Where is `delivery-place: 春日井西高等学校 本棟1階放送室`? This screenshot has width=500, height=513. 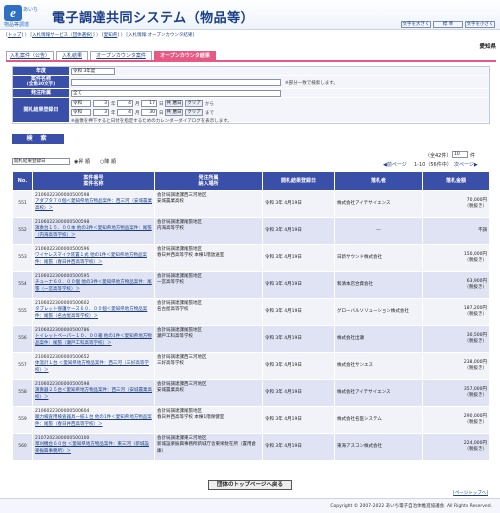
delivery-place: 春日井西高等学校 本棟1階放送室 is located at coordinates (191, 256).